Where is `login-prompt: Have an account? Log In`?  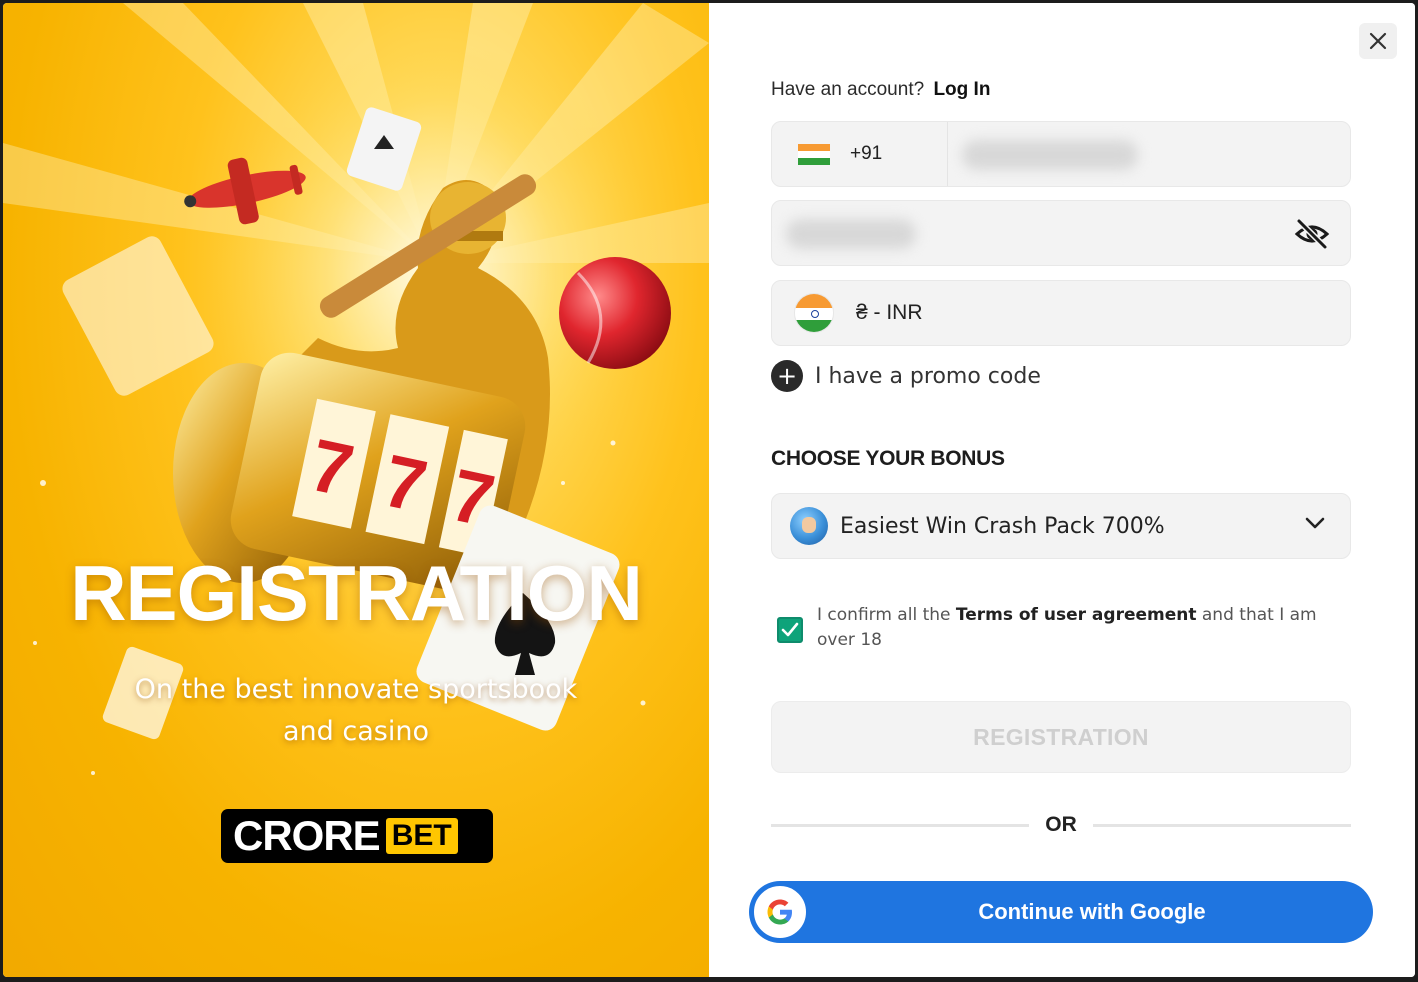 login-prompt: Have an account? Log In is located at coordinates (880, 90).